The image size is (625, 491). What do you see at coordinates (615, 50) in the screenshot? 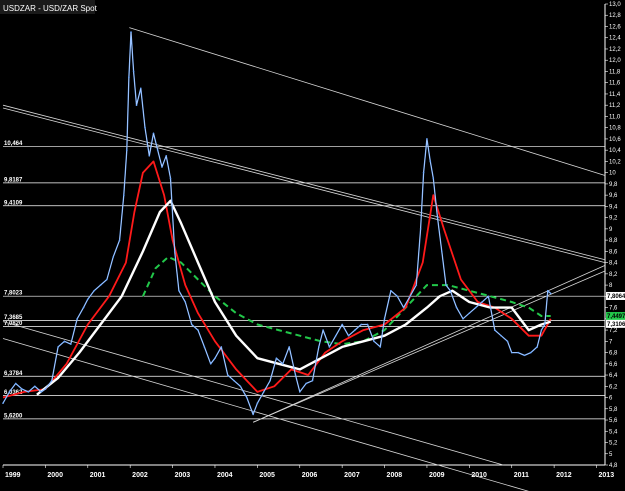
I see `y-tick-label: 12,2` at bounding box center [615, 50].